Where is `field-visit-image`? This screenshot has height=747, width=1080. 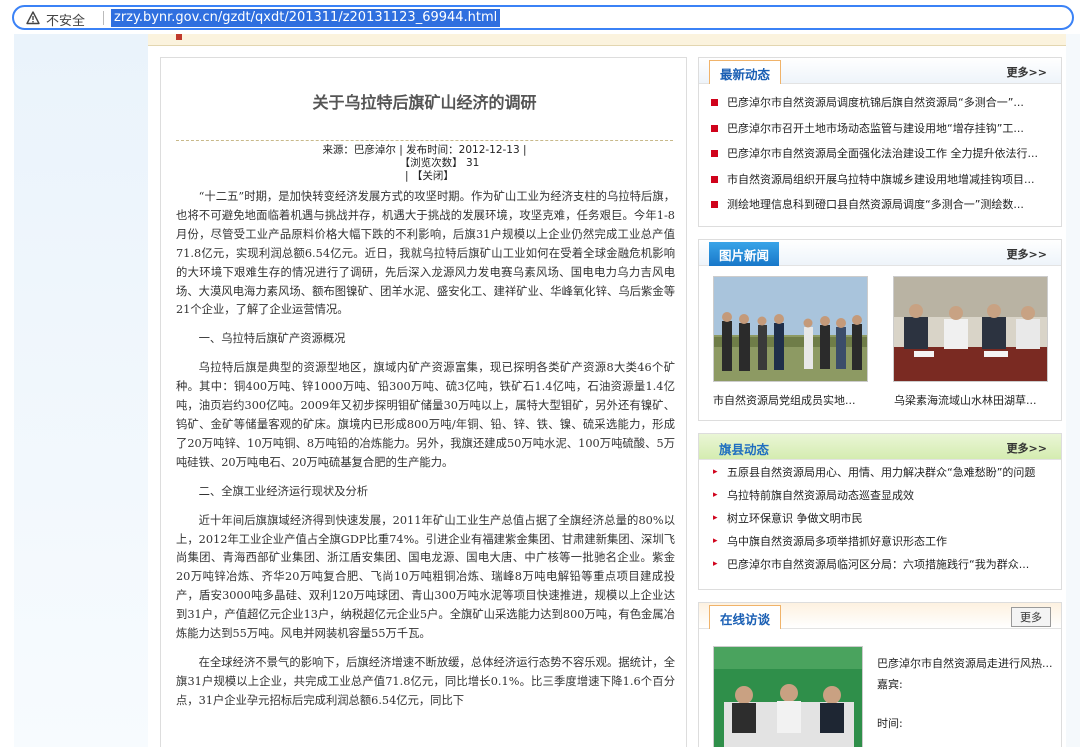 field-visit-image is located at coordinates (790, 329).